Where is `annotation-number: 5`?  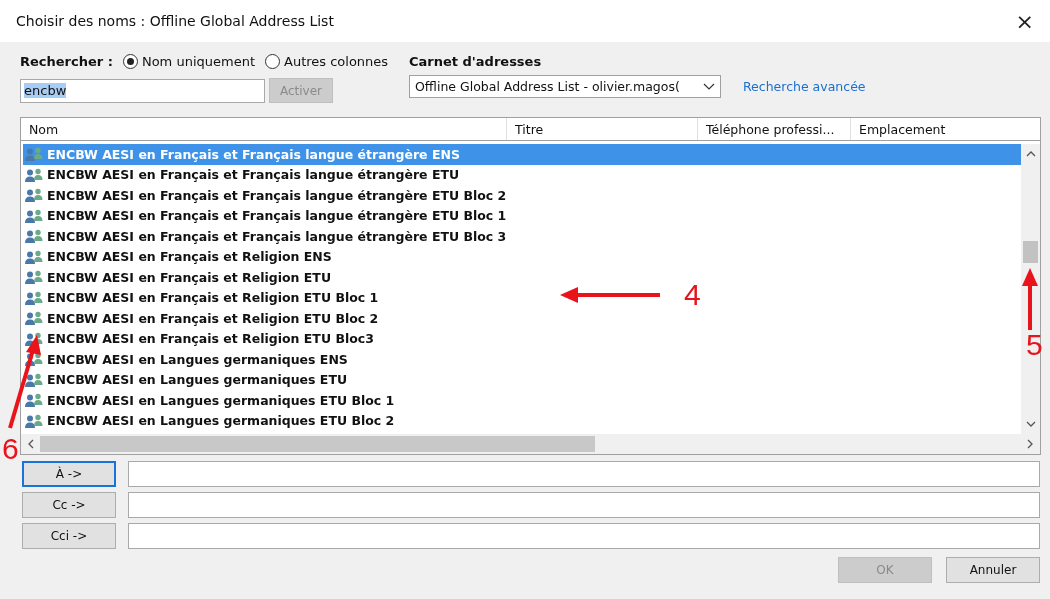
annotation-number: 5 is located at coordinates (1034, 345).